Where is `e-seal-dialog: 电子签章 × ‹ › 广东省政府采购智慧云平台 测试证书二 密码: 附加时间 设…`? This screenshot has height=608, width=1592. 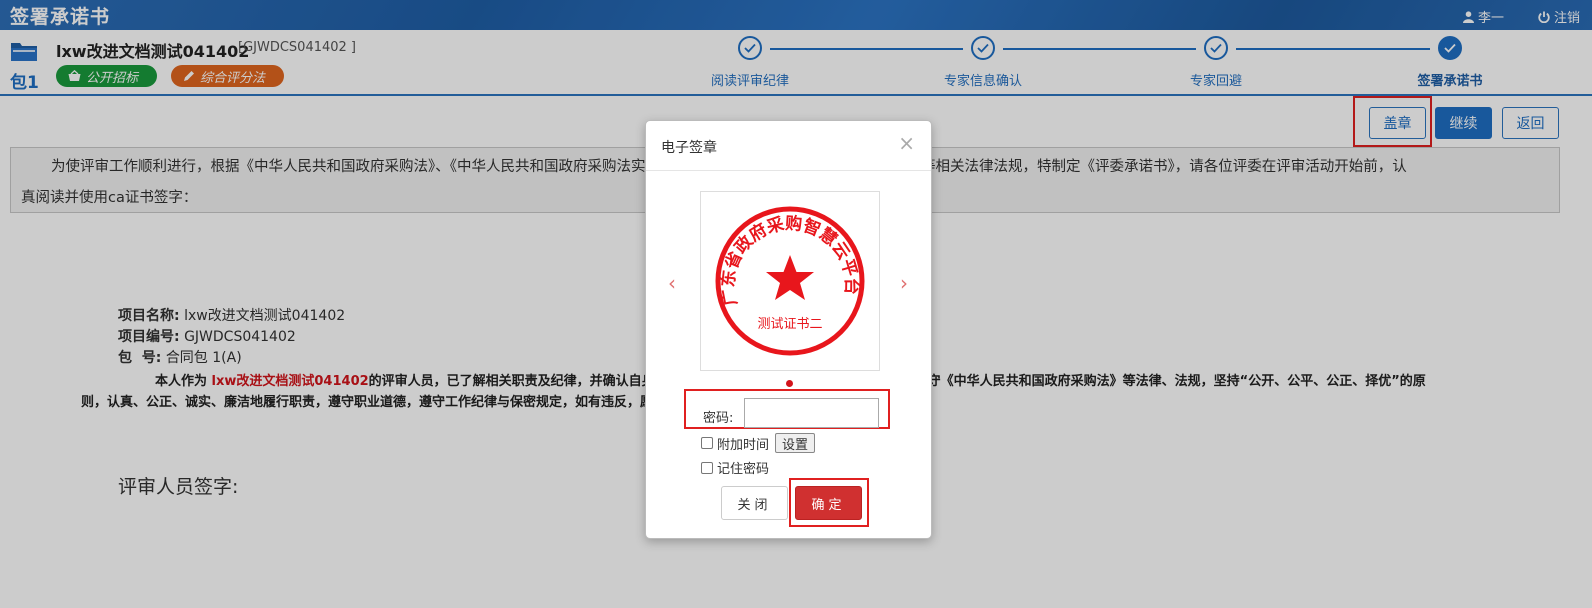 e-seal-dialog: 电子签章 × ‹ › 广东省政府采购智慧云平台 测试证书二 密码: 附加时间 设… is located at coordinates (788, 329).